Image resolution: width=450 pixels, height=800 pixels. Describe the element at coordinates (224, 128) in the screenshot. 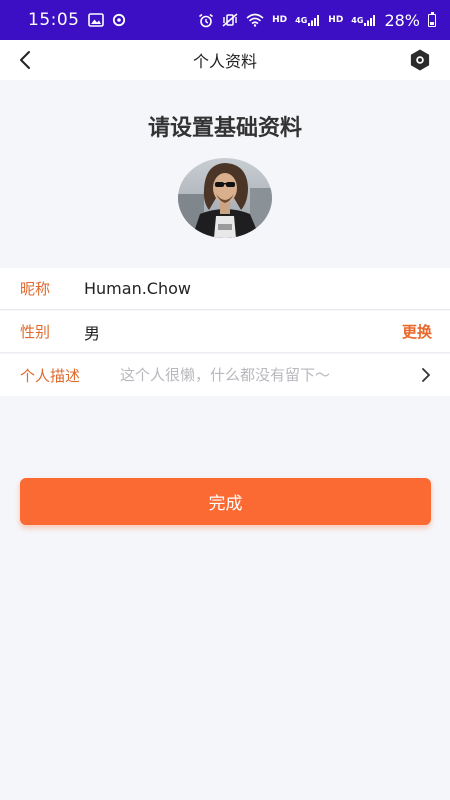

I see `profile-heading: 请设置基础资料` at that location.